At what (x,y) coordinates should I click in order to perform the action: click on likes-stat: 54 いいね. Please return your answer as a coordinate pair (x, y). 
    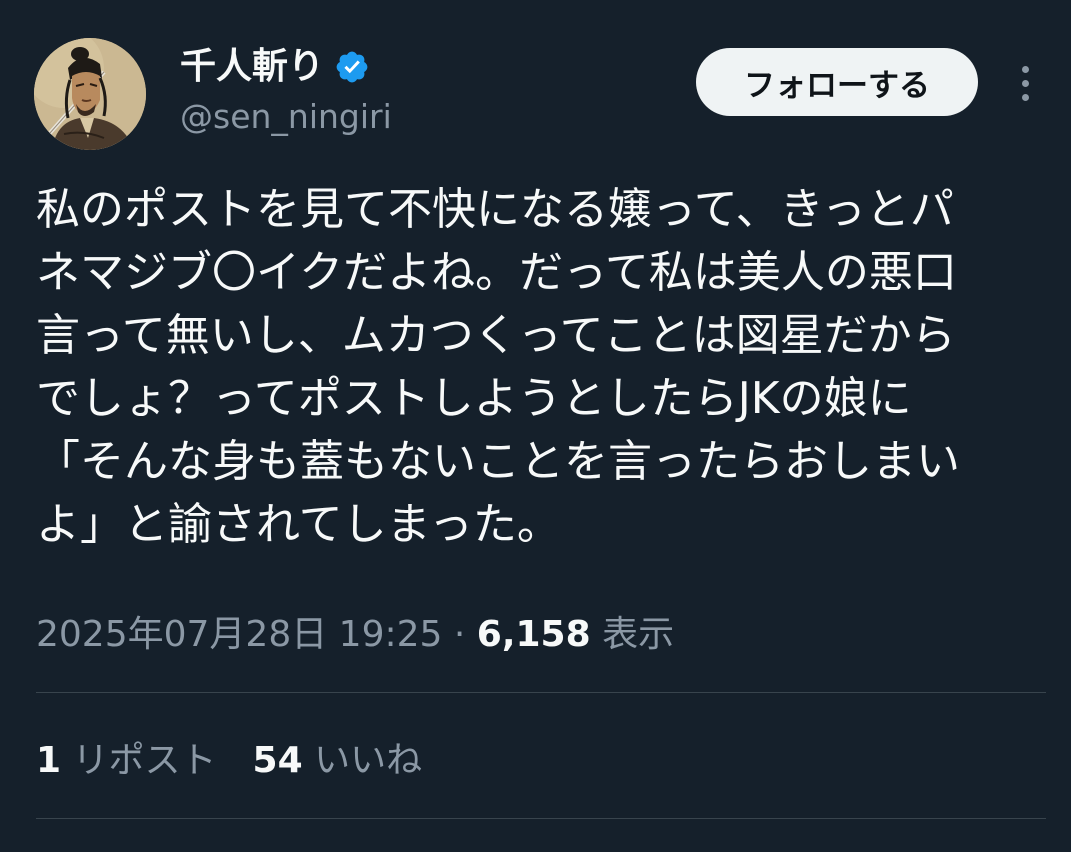
    Looking at the image, I should click on (338, 760).